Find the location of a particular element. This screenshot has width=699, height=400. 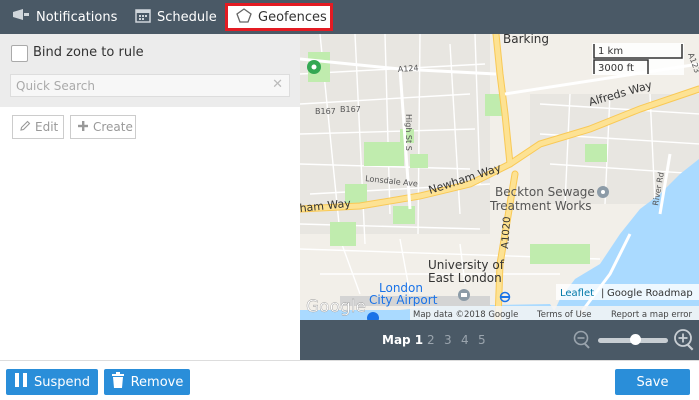

map-label-beckton-1: Beckton Sewage is located at coordinates (545, 192).